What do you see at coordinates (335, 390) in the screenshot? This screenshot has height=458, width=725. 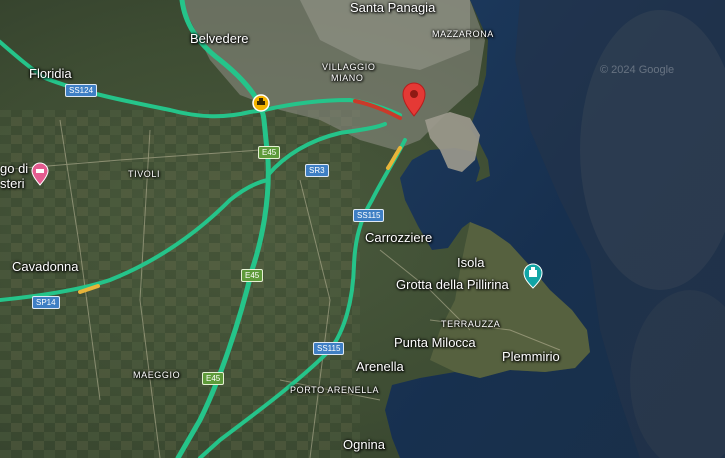 I see `label-porto-arenella: PORTO ARENELLA` at bounding box center [335, 390].